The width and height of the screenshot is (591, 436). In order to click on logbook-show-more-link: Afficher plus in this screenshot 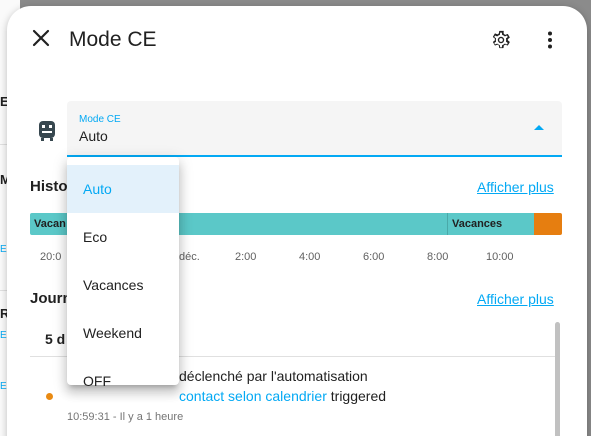, I will do `click(515, 299)`.